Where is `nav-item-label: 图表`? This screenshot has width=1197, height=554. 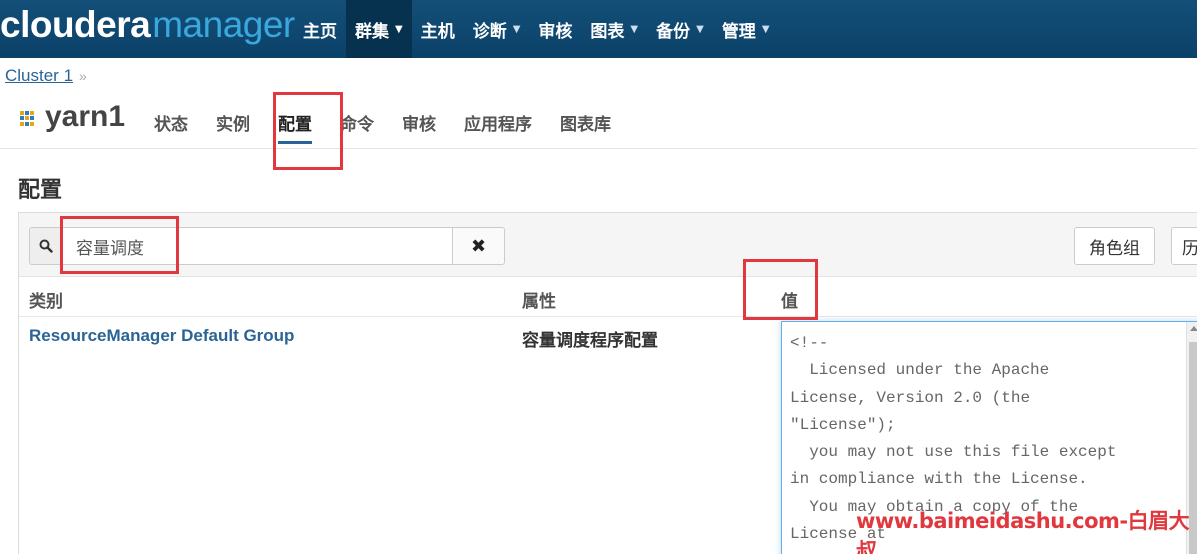 nav-item-label: 图表 is located at coordinates (607, 31).